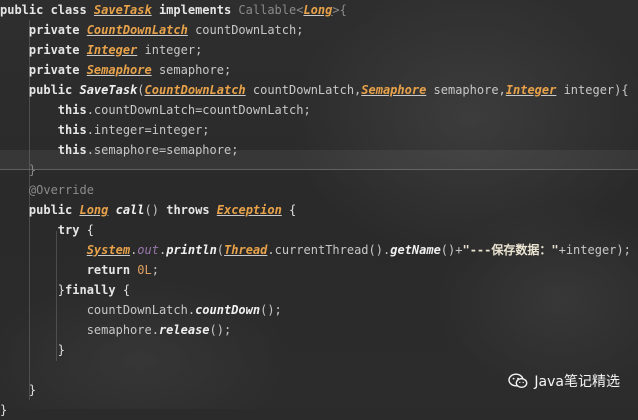 This screenshot has height=420, width=638. What do you see at coordinates (594, 250) in the screenshot?
I see `code-token: +integer);` at bounding box center [594, 250].